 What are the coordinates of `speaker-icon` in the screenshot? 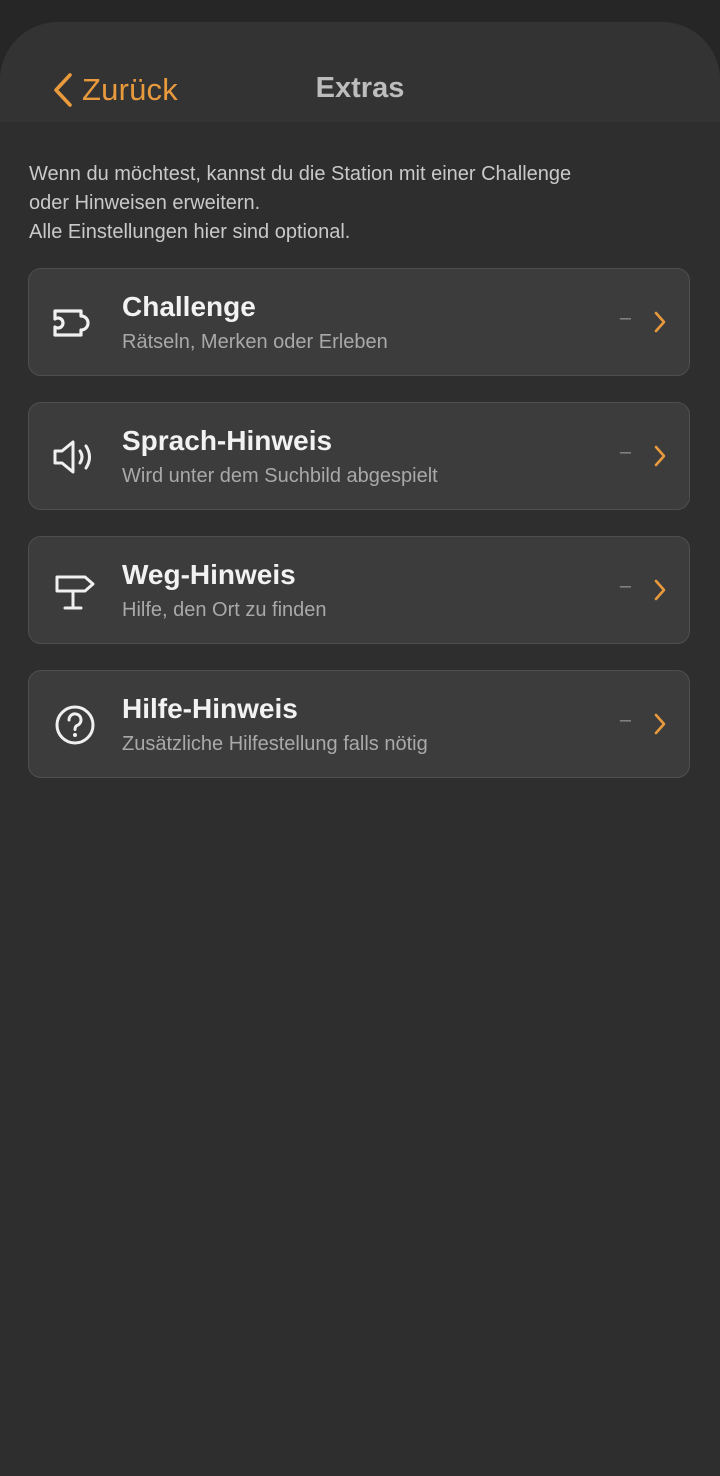 It's located at (75, 457).